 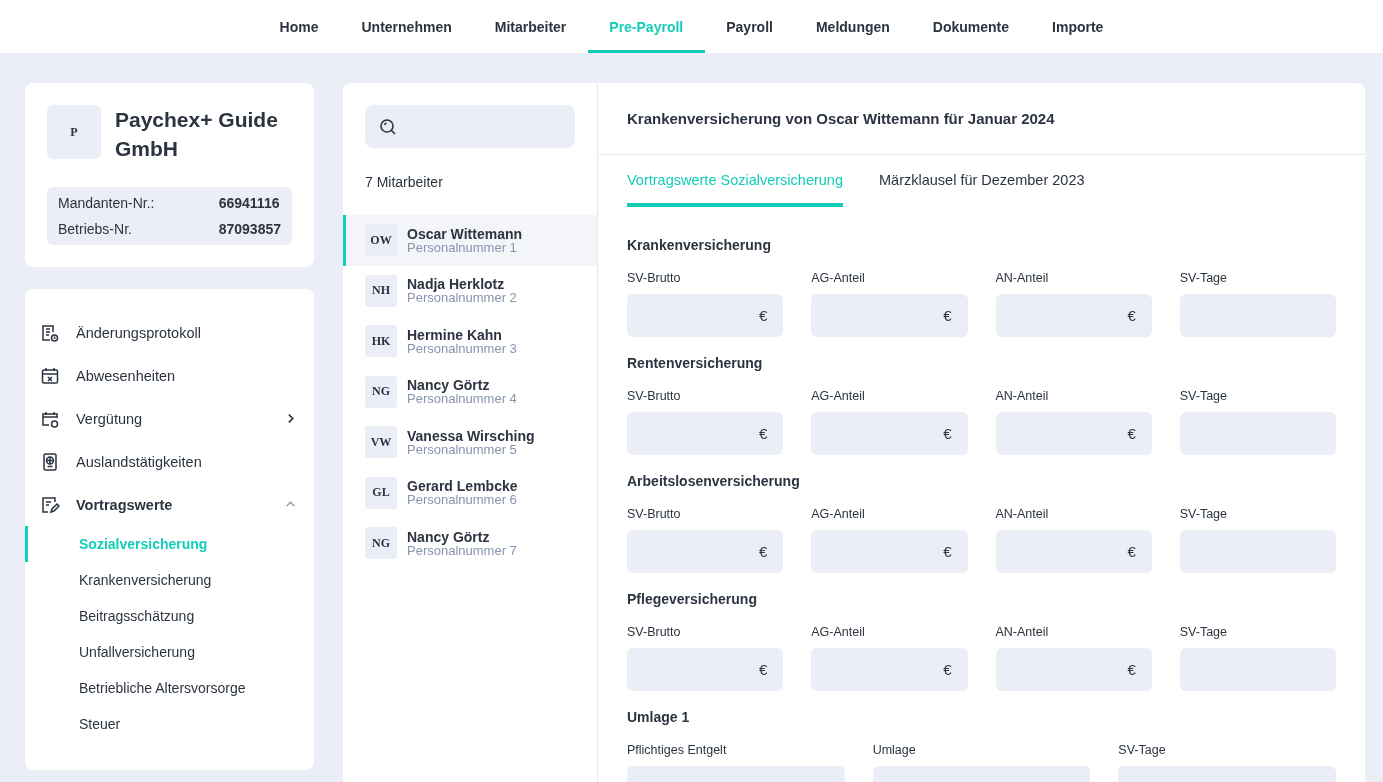 What do you see at coordinates (971, 26) in the screenshot?
I see `nav-tab: Dokumente` at bounding box center [971, 26].